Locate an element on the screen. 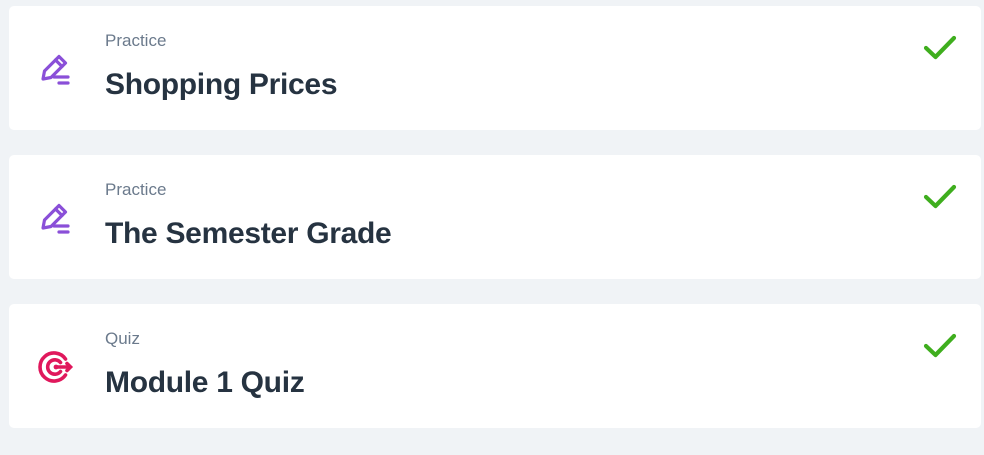 The height and width of the screenshot is (455, 984). activity-type-label: Quiz is located at coordinates (122, 338).